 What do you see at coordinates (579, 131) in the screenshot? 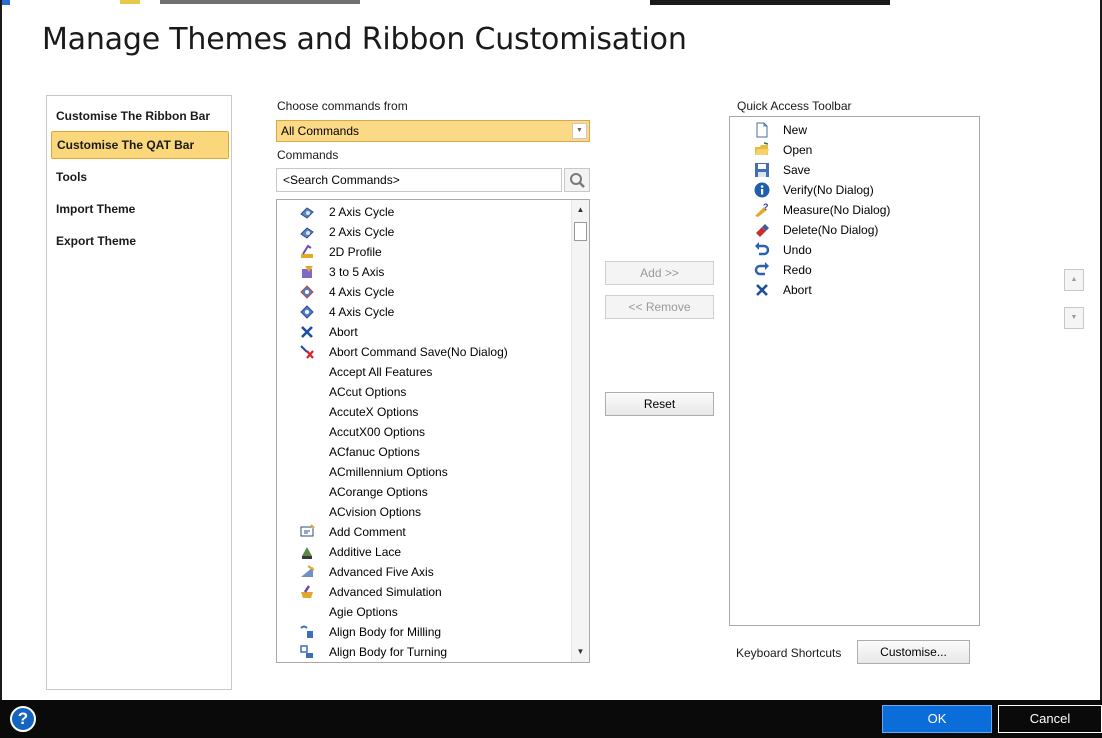
I see `chevron-down-icon: ▼` at bounding box center [579, 131].